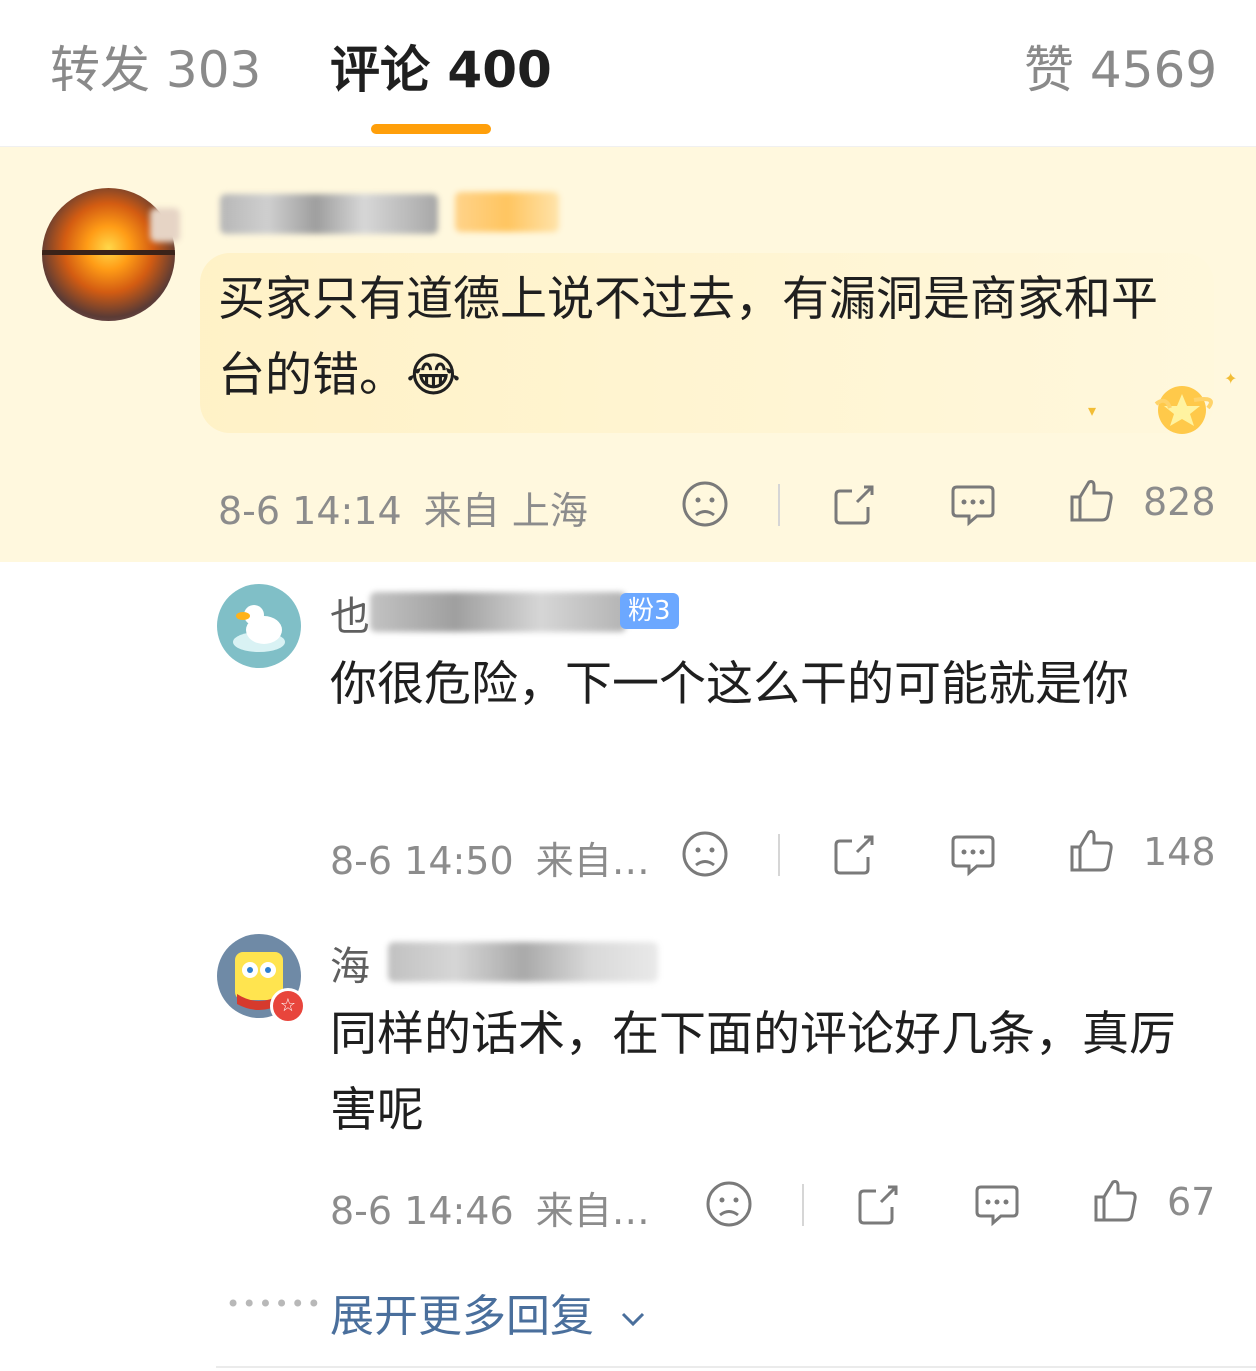 The image size is (1256, 1371). What do you see at coordinates (274, 1304) in the screenshot?
I see `reply-thread-dots: ••••••` at bounding box center [274, 1304].